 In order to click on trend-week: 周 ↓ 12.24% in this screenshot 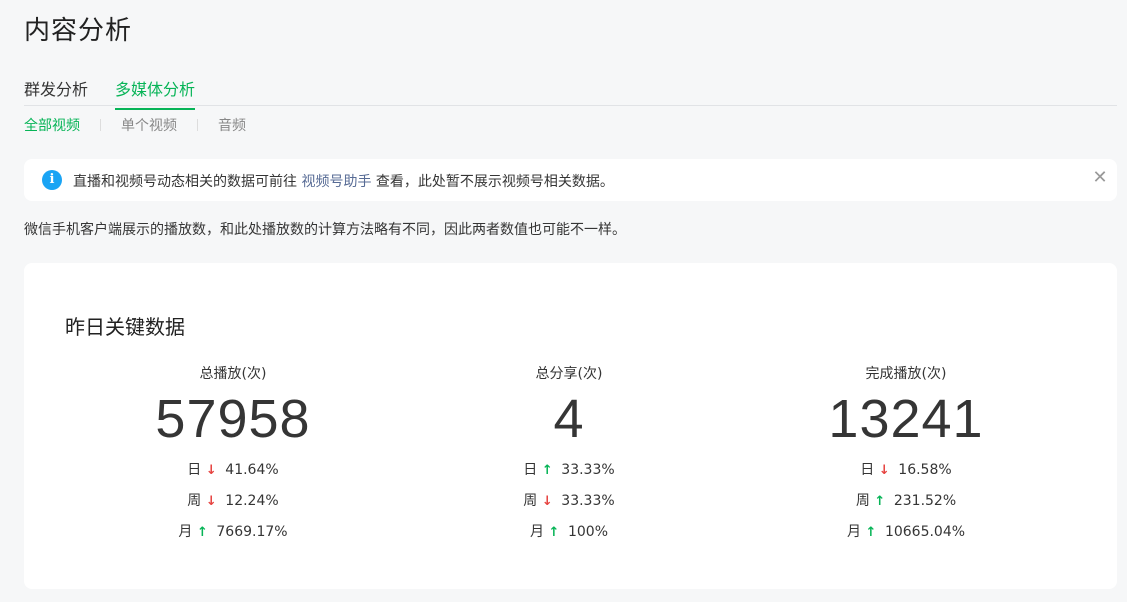, I will do `click(233, 501)`.